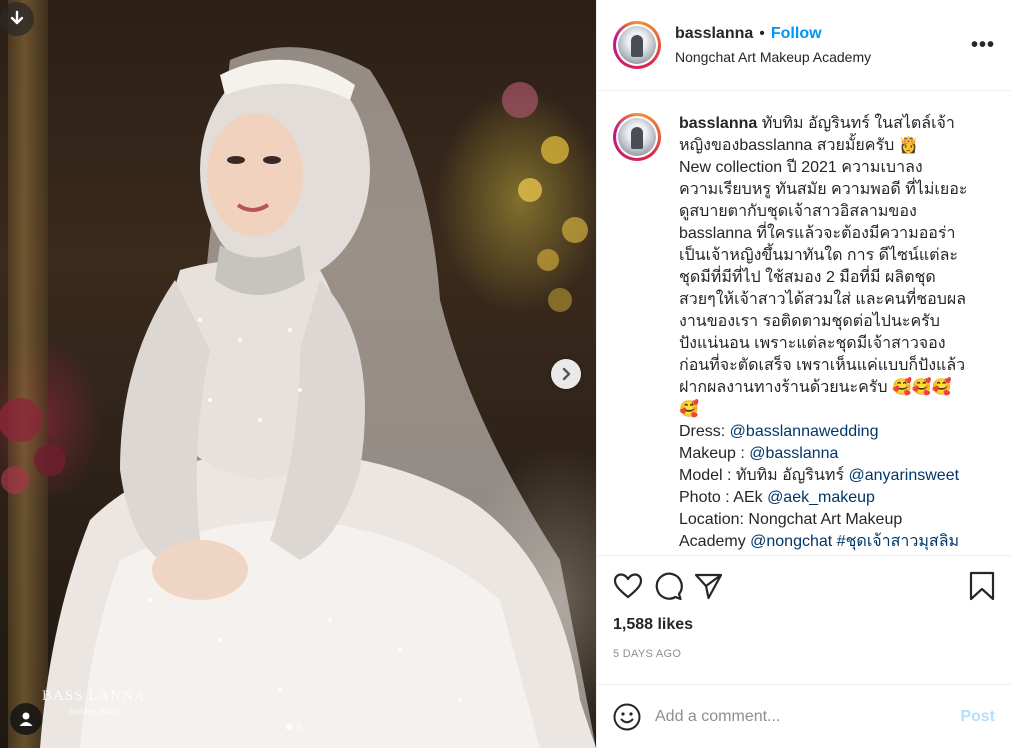 This screenshot has height=748, width=1011. What do you see at coordinates (714, 34) in the screenshot?
I see `username-link: basslanna` at bounding box center [714, 34].